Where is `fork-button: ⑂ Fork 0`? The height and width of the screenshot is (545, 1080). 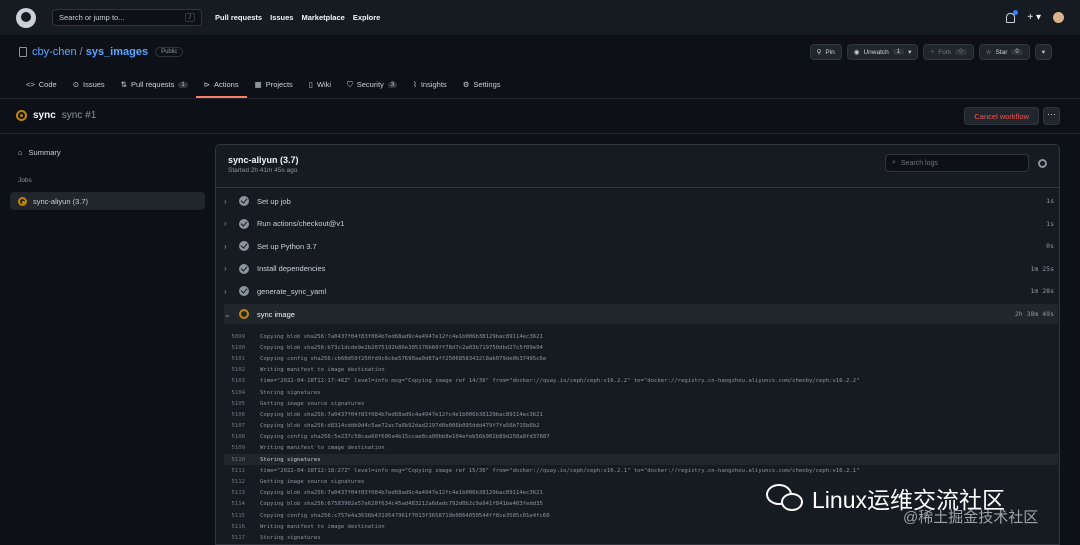 fork-button: ⑂ Fork 0 is located at coordinates (948, 52).